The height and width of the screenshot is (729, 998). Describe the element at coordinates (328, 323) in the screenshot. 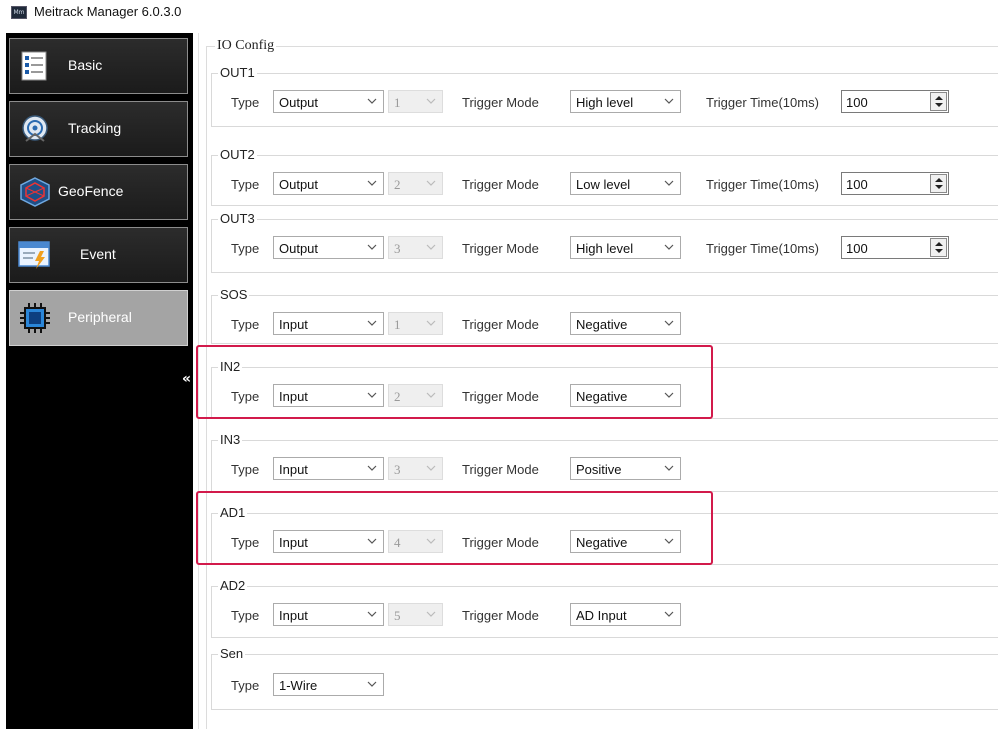

I see `sos-type-select: Input` at that location.